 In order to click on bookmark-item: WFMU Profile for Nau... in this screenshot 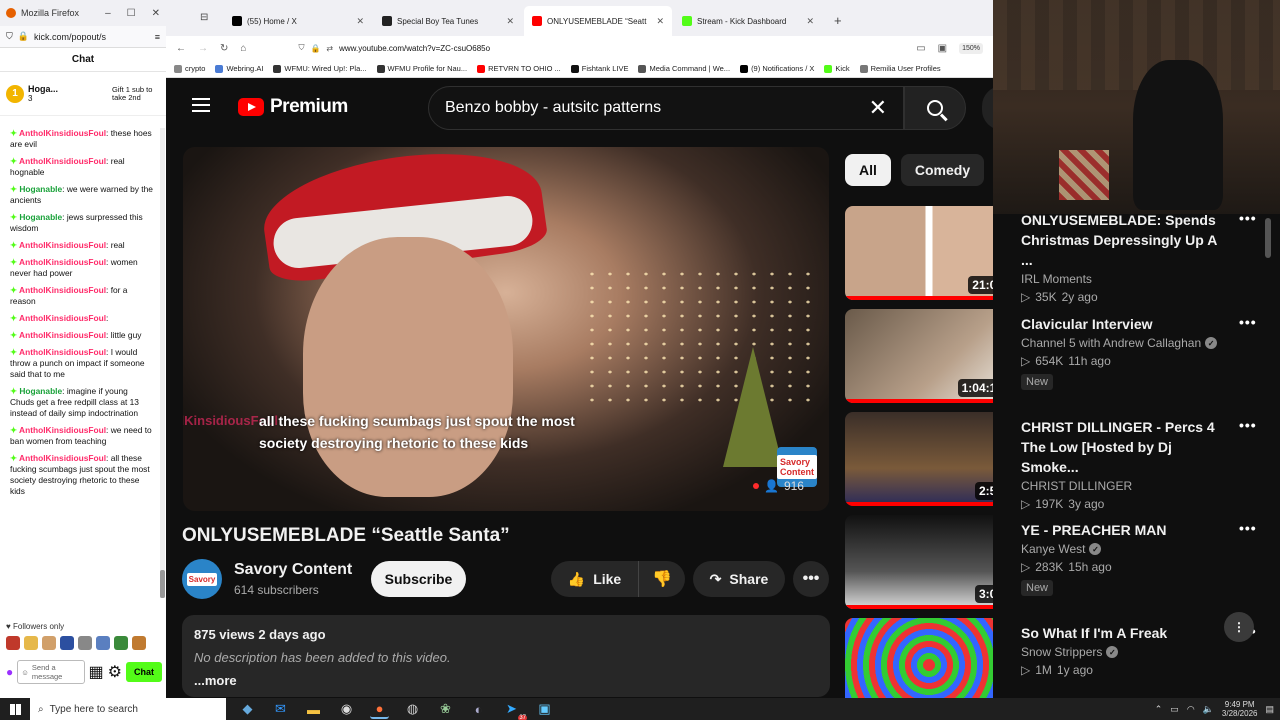, I will do `click(421, 68)`.